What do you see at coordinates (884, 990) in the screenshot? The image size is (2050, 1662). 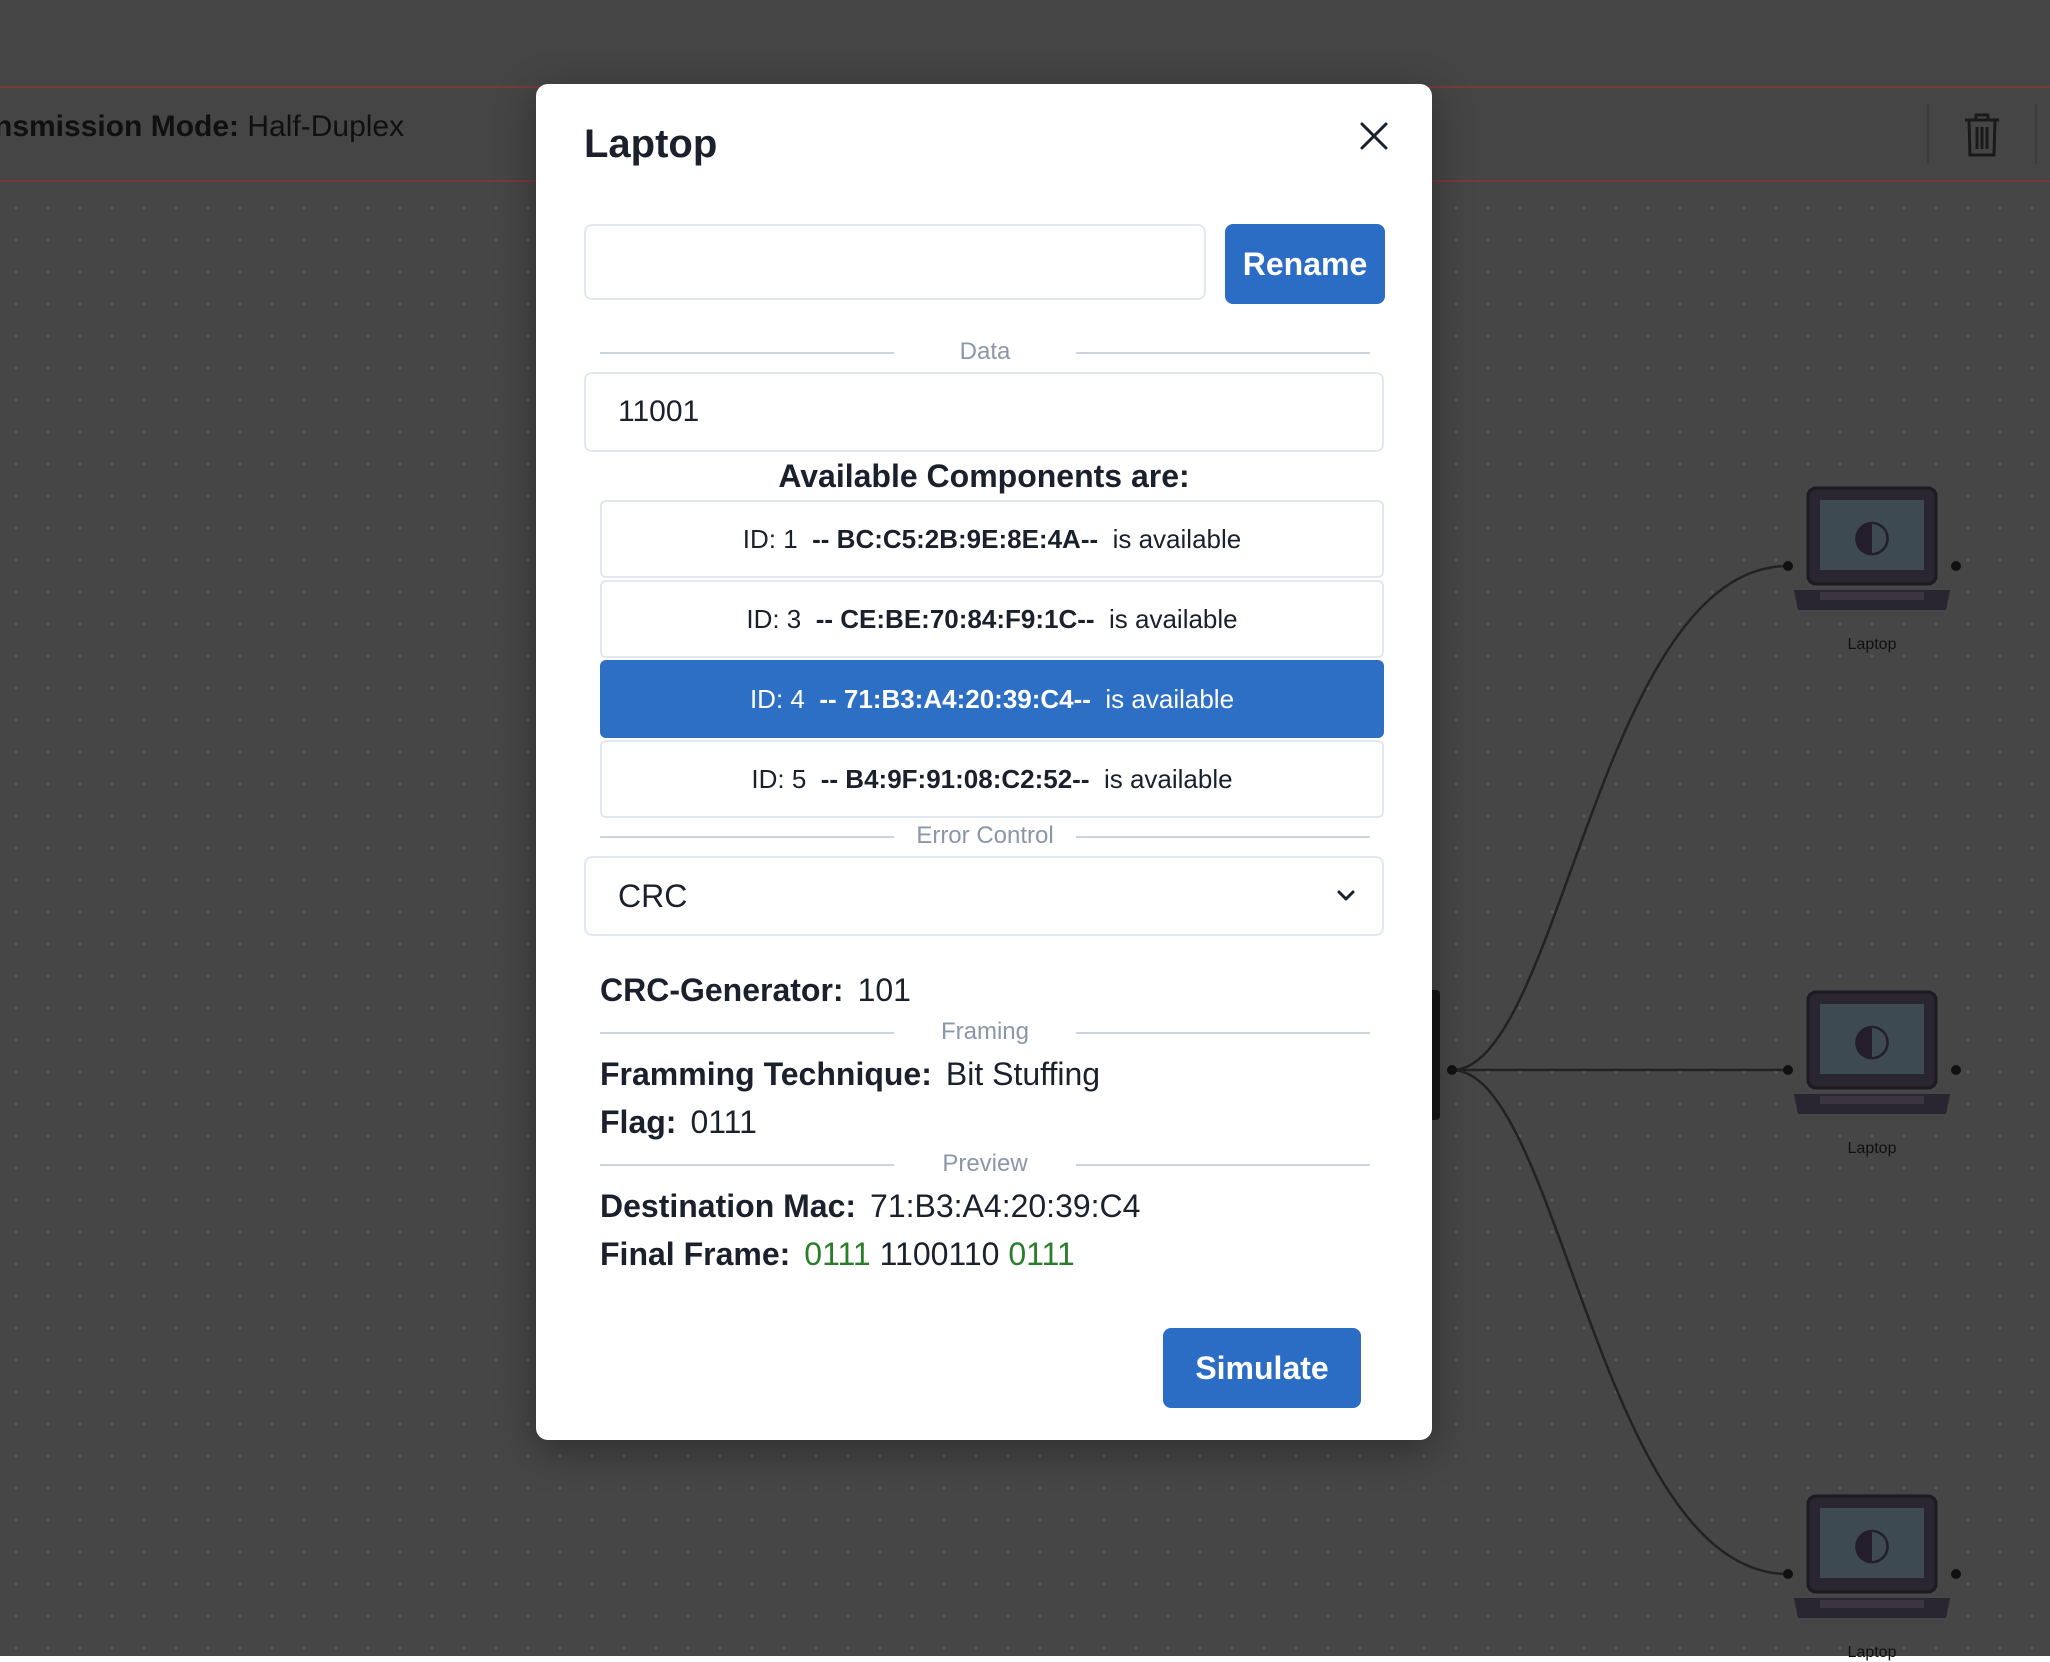 I see `crc-generator-value: 101` at bounding box center [884, 990].